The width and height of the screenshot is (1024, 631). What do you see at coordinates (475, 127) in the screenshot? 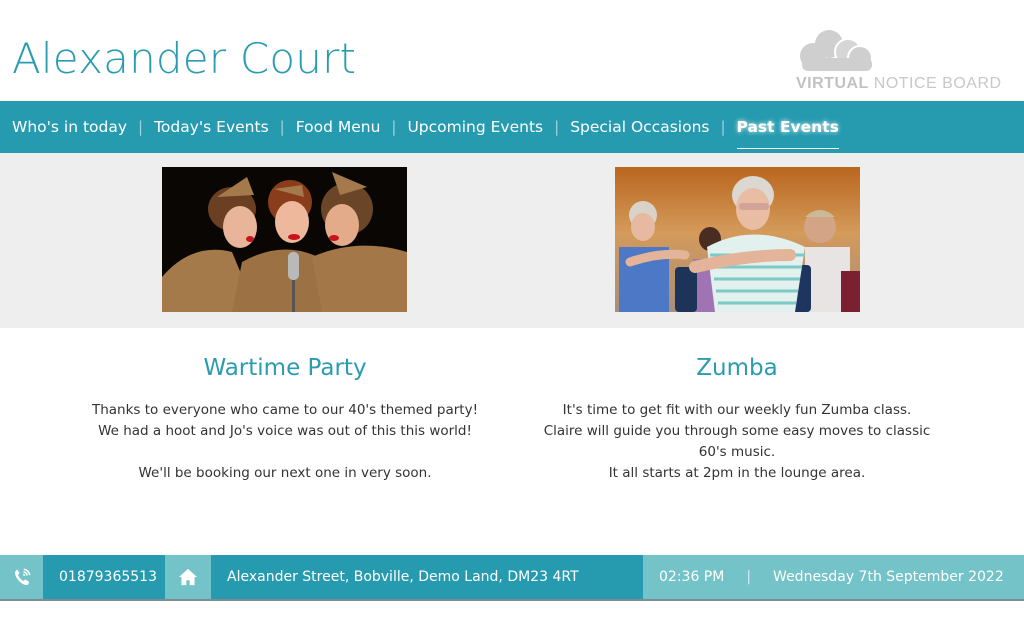
I see `nav-item-upcoming-events: Upcoming Events` at bounding box center [475, 127].